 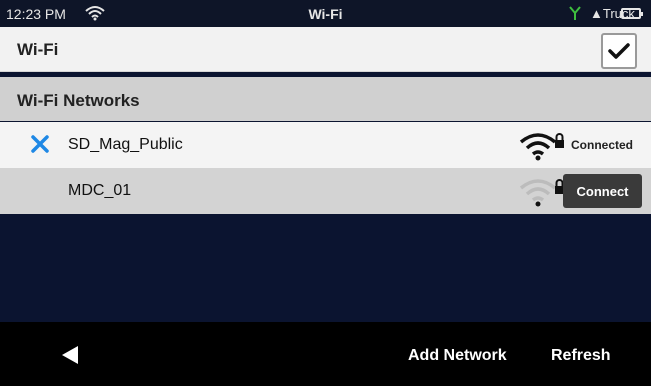 What do you see at coordinates (325, 191) in the screenshot?
I see `network-row: MDC_01 Connect` at bounding box center [325, 191].